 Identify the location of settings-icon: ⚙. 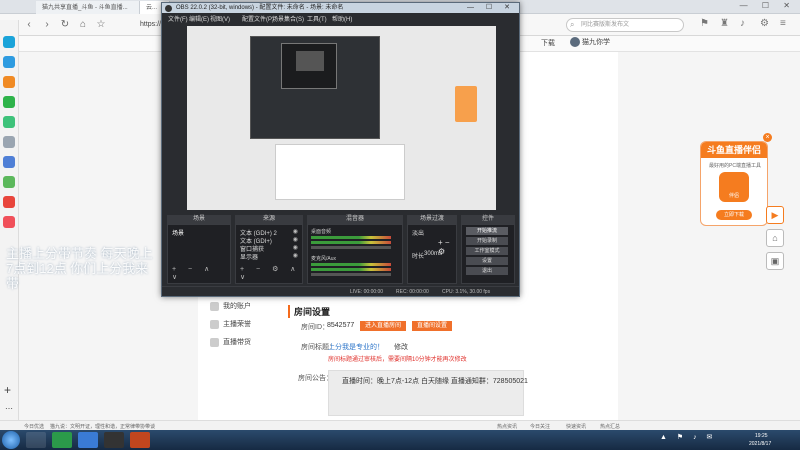
(764, 23).